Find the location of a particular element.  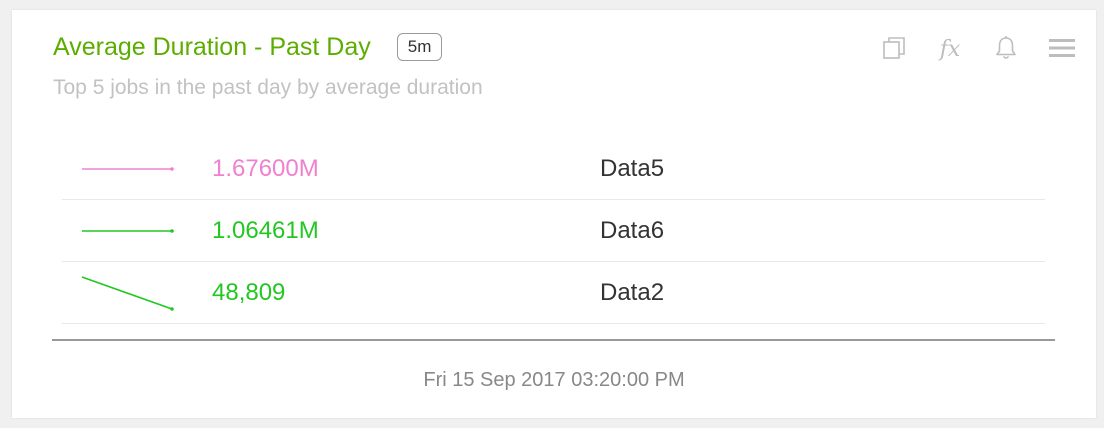

list-item: 1.06461M Data6 is located at coordinates (553, 231).